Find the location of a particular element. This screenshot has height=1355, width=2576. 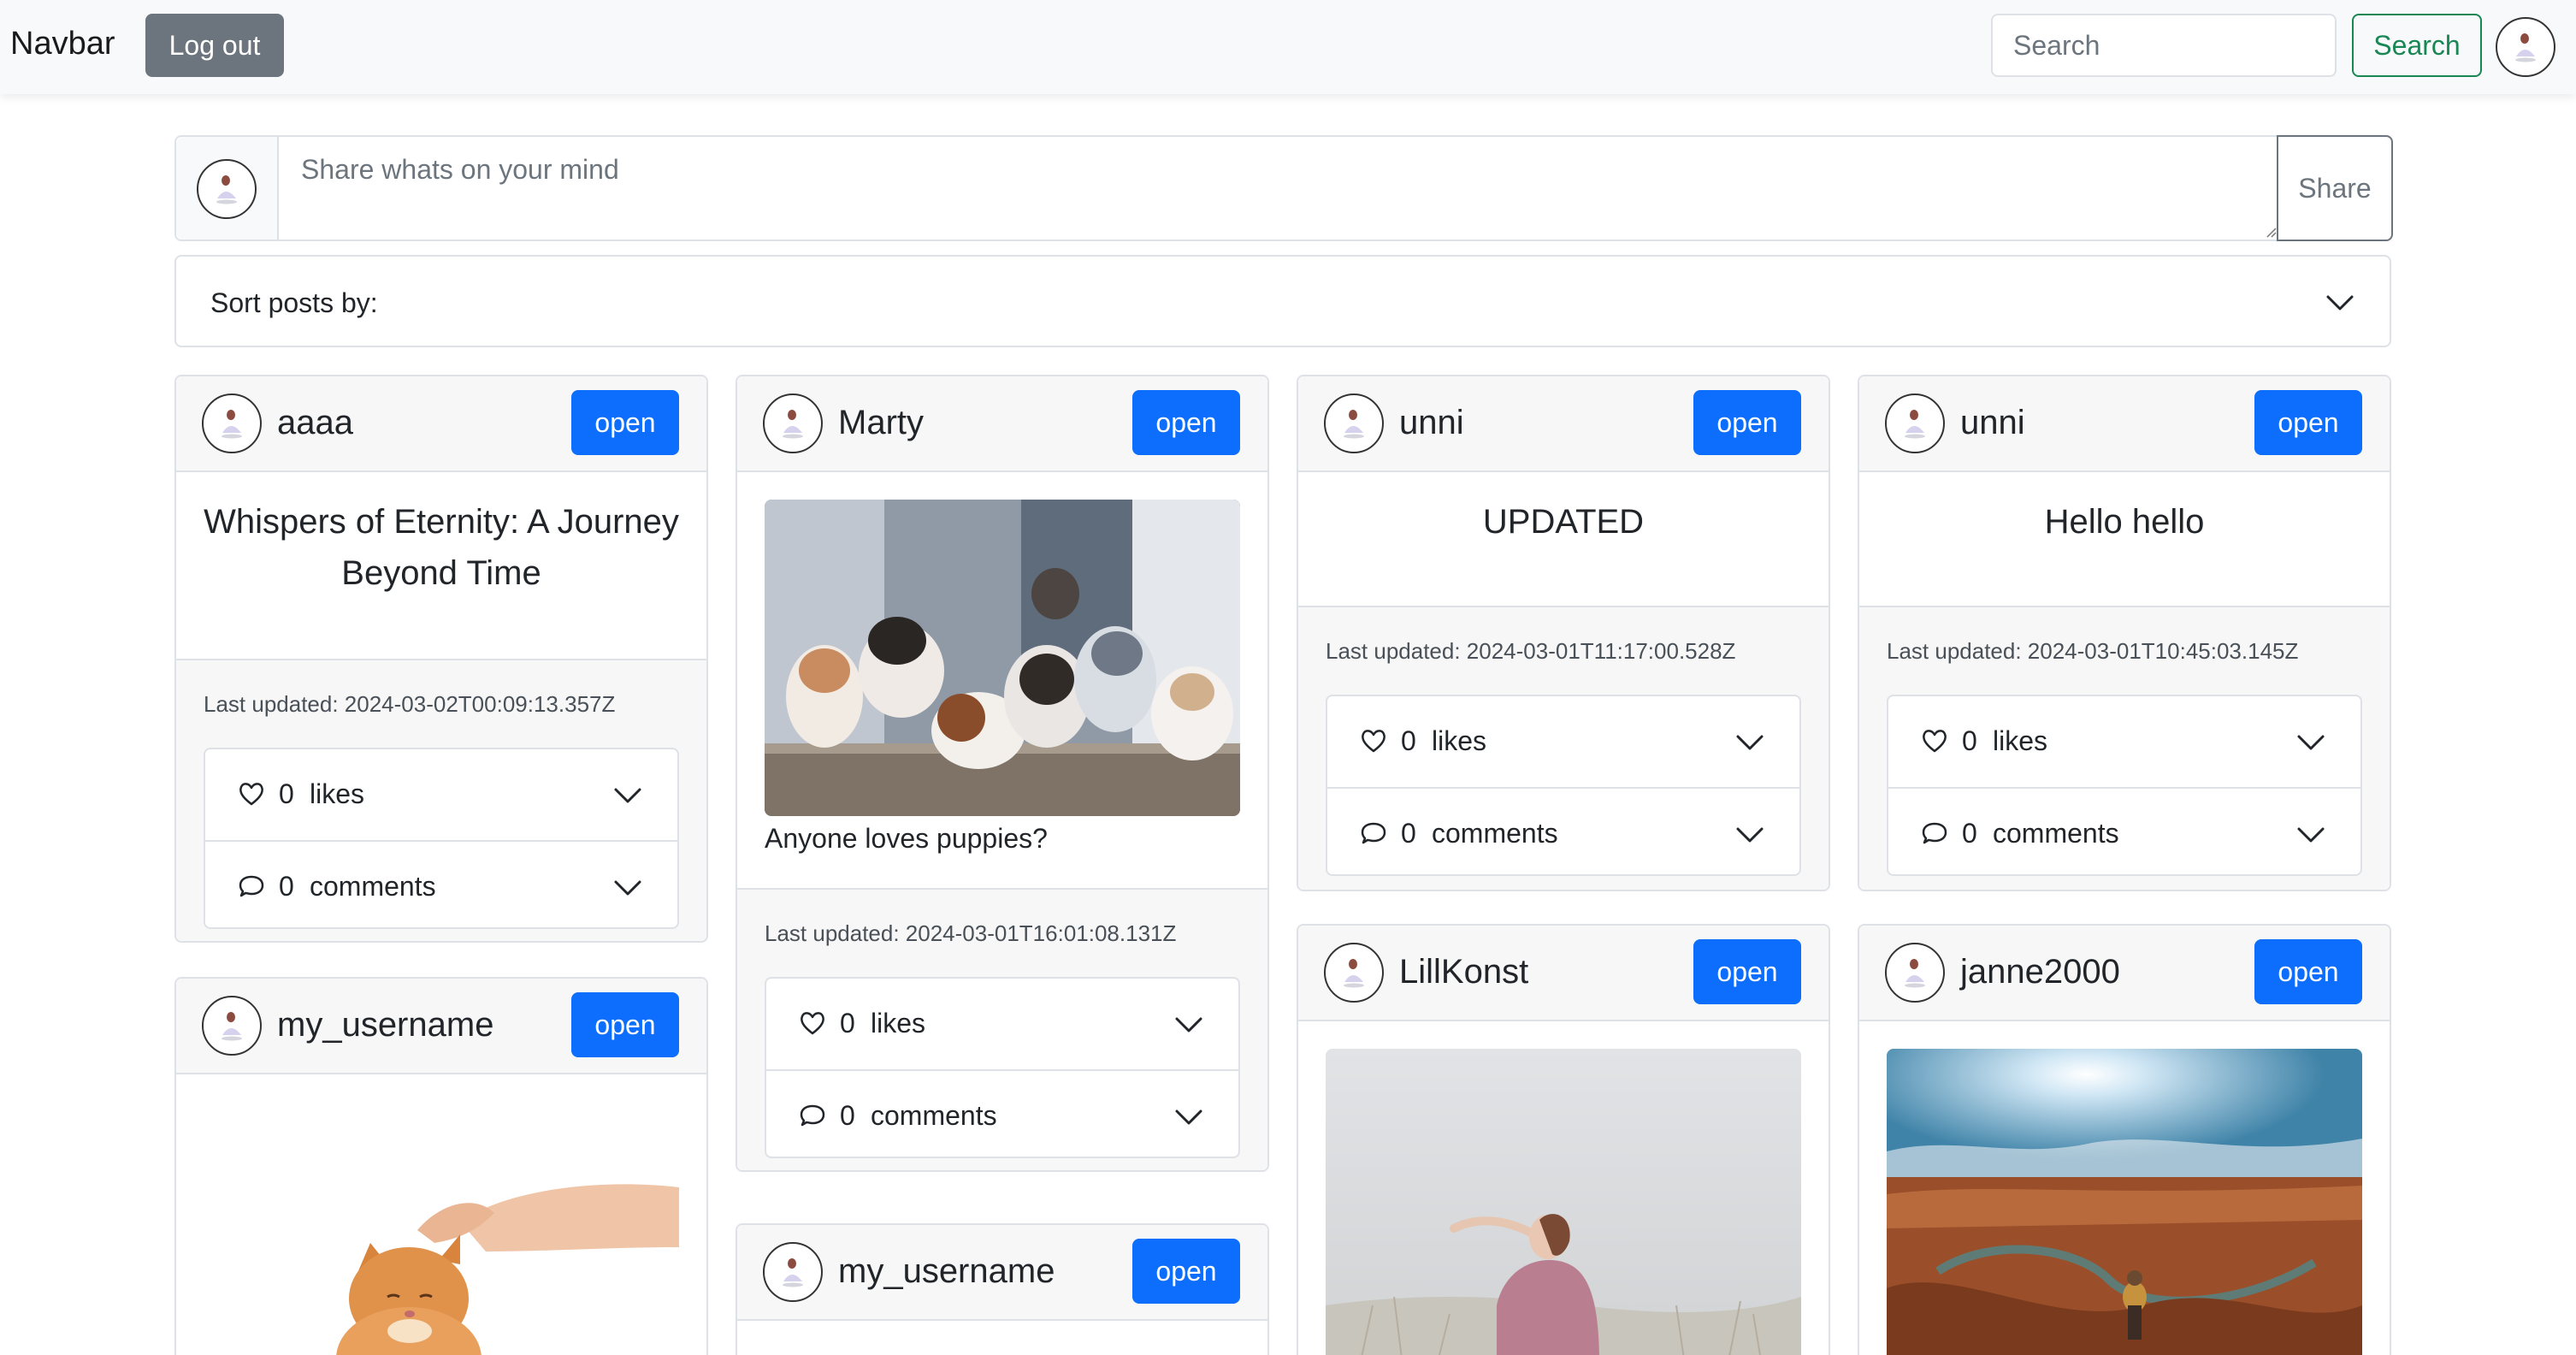

profile-avatar-icon is located at coordinates (2525, 47).